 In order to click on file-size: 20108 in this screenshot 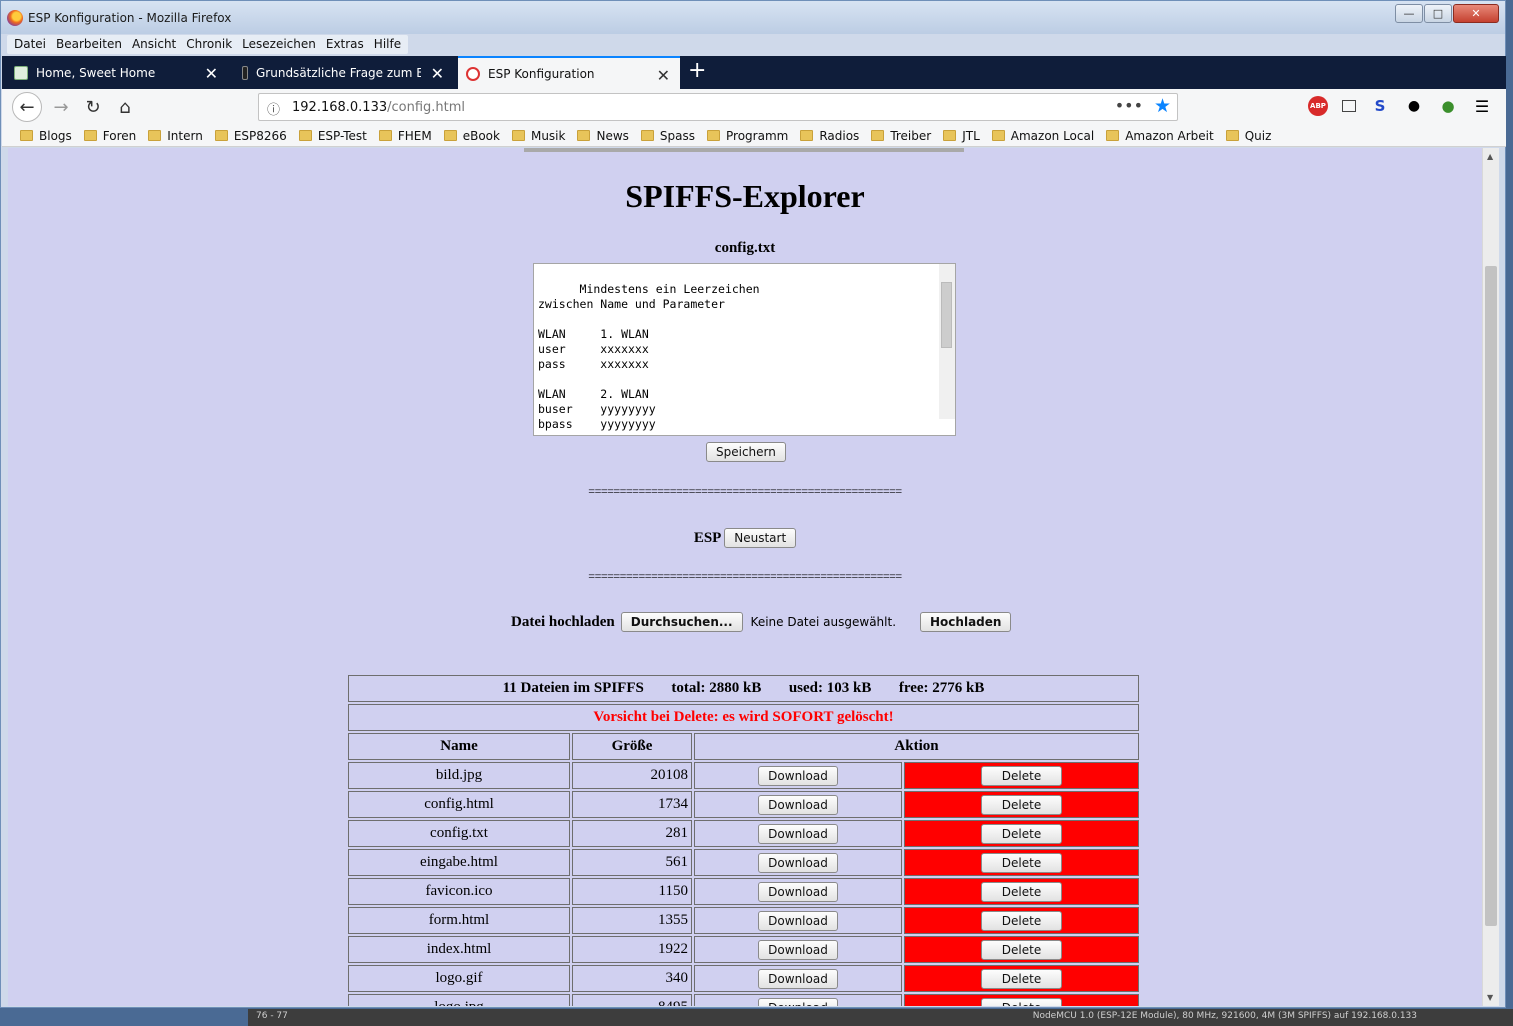, I will do `click(632, 775)`.